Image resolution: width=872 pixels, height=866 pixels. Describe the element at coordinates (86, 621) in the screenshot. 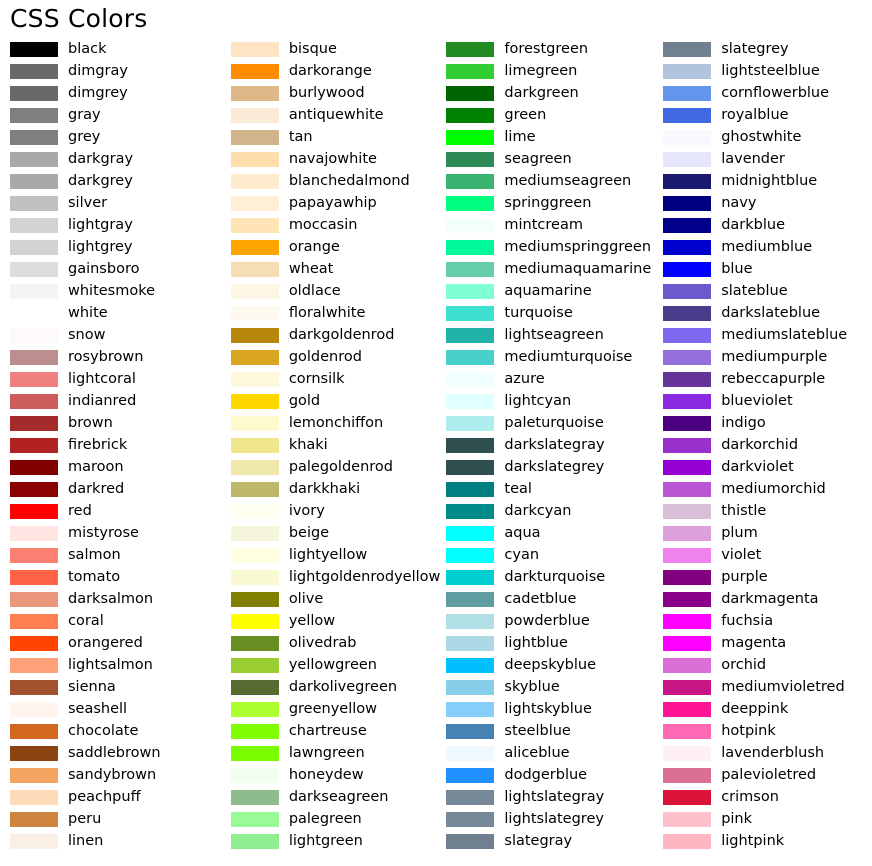

I see `color-name-label: coral` at that location.